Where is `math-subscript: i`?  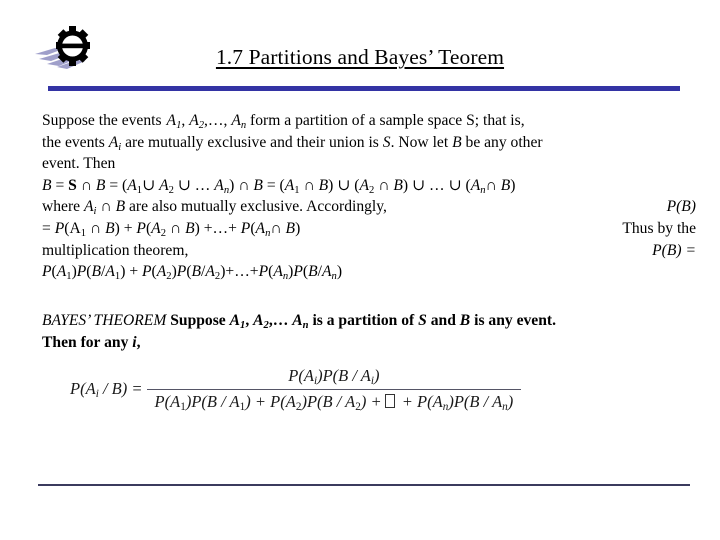
math-subscript: i is located at coordinates (120, 147).